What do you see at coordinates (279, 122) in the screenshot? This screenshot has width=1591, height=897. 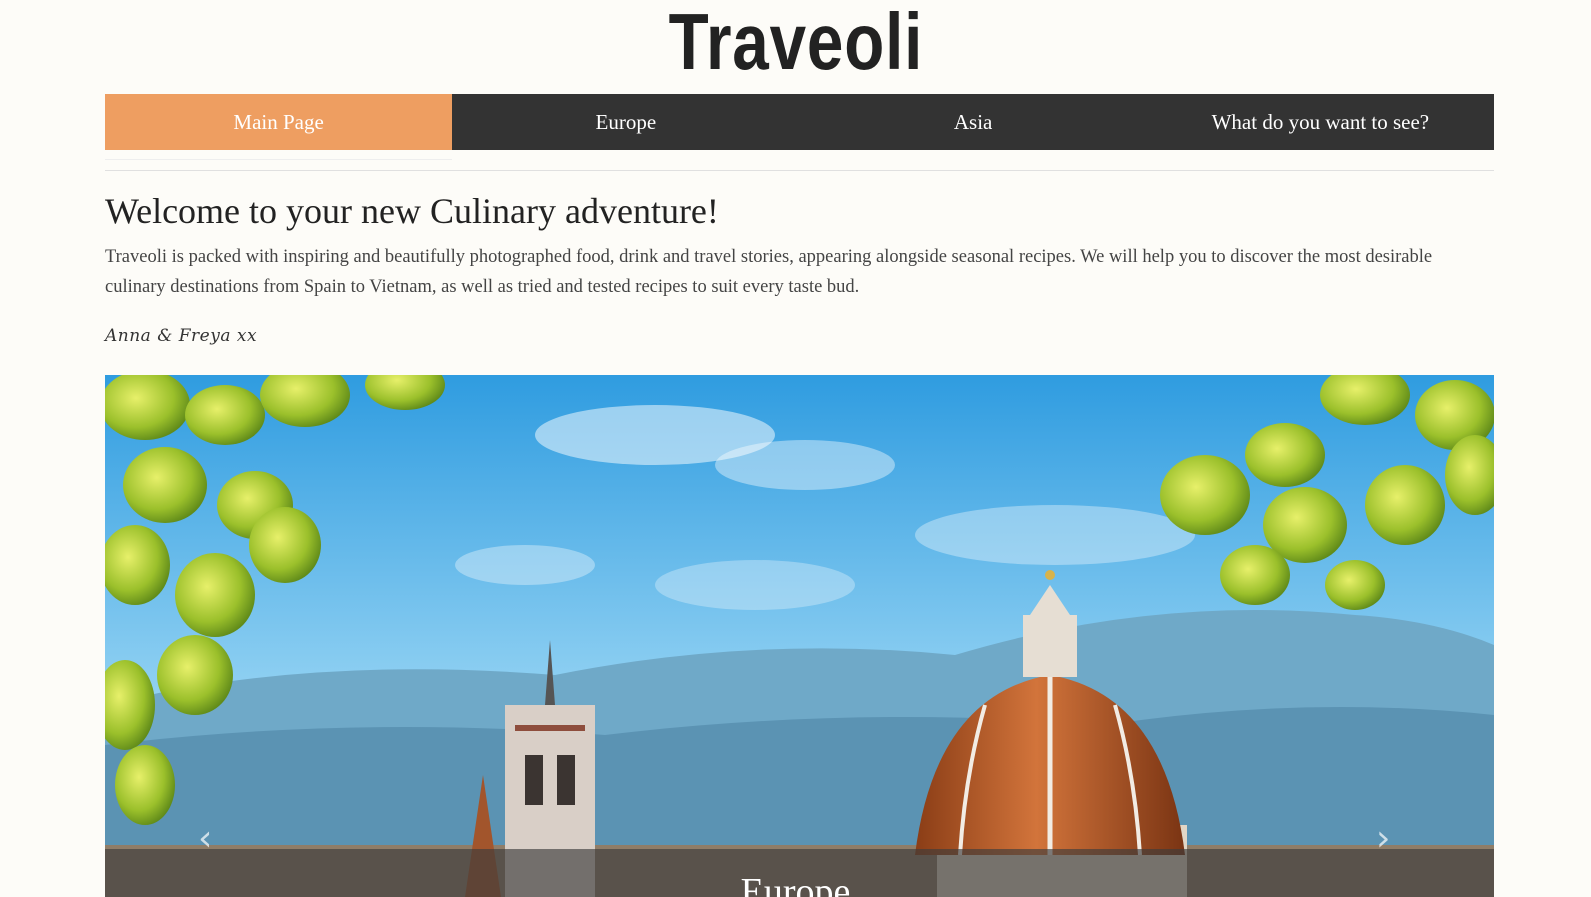 I see `nav-item-main-page: Main Page` at bounding box center [279, 122].